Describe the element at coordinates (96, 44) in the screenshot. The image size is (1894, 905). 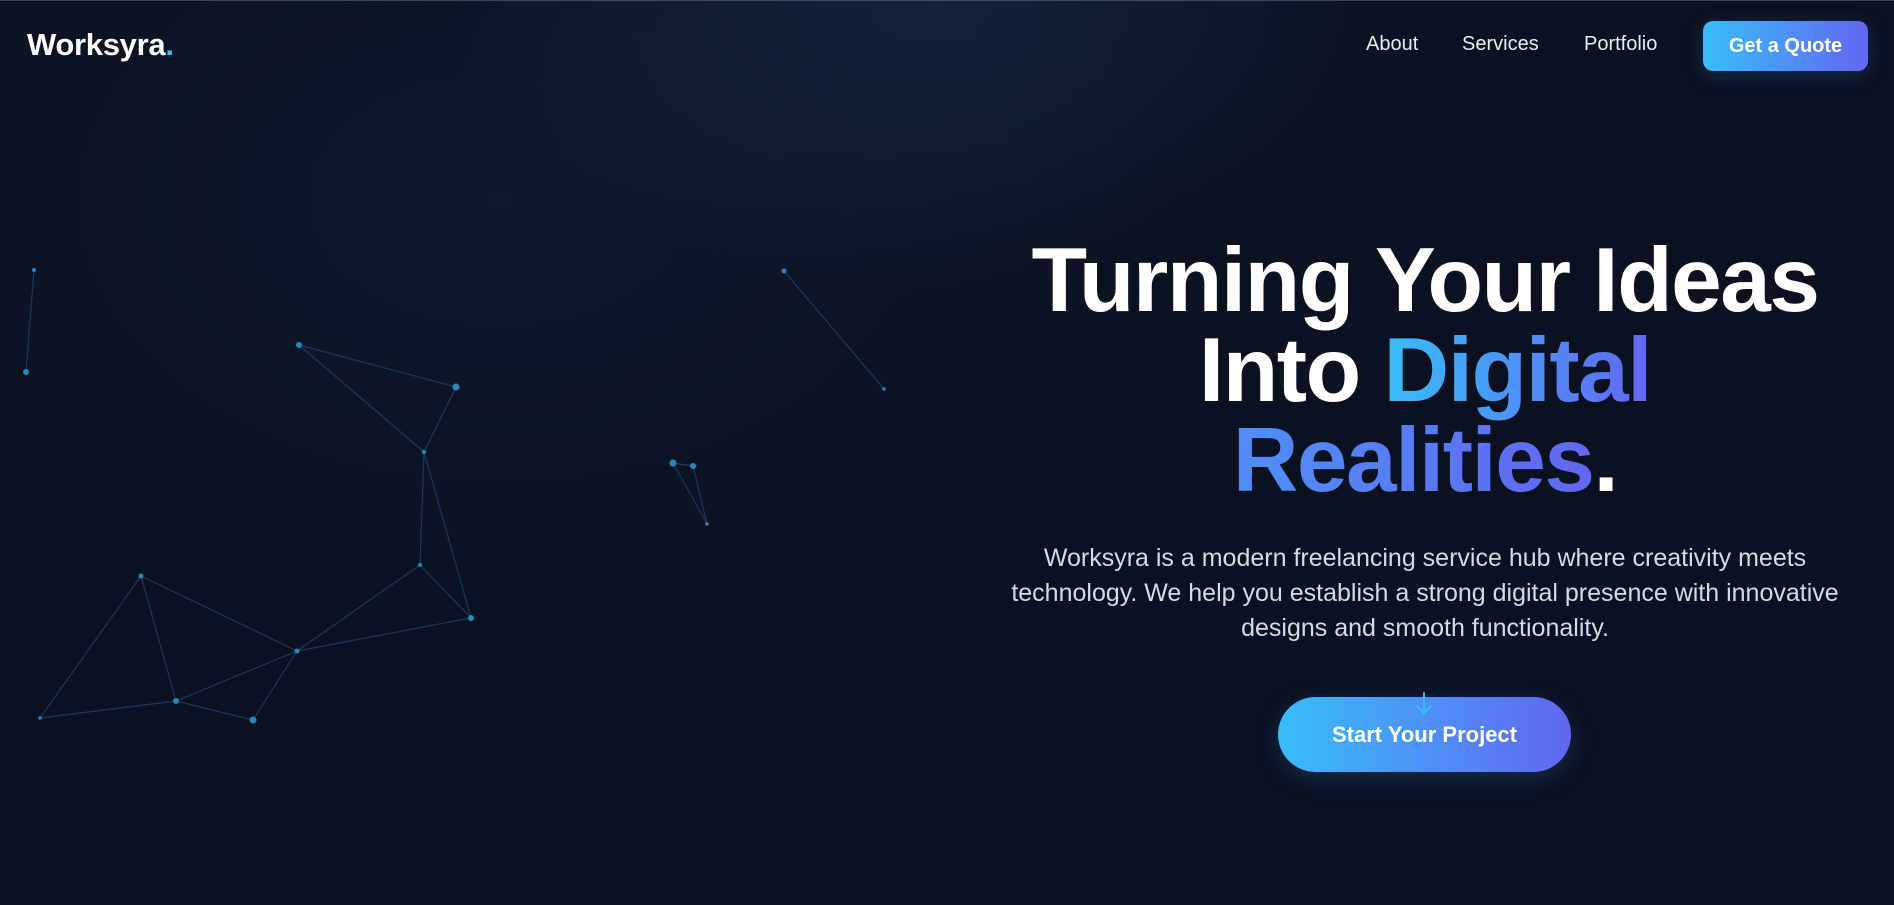
I see `brand-name: Worksyra` at that location.